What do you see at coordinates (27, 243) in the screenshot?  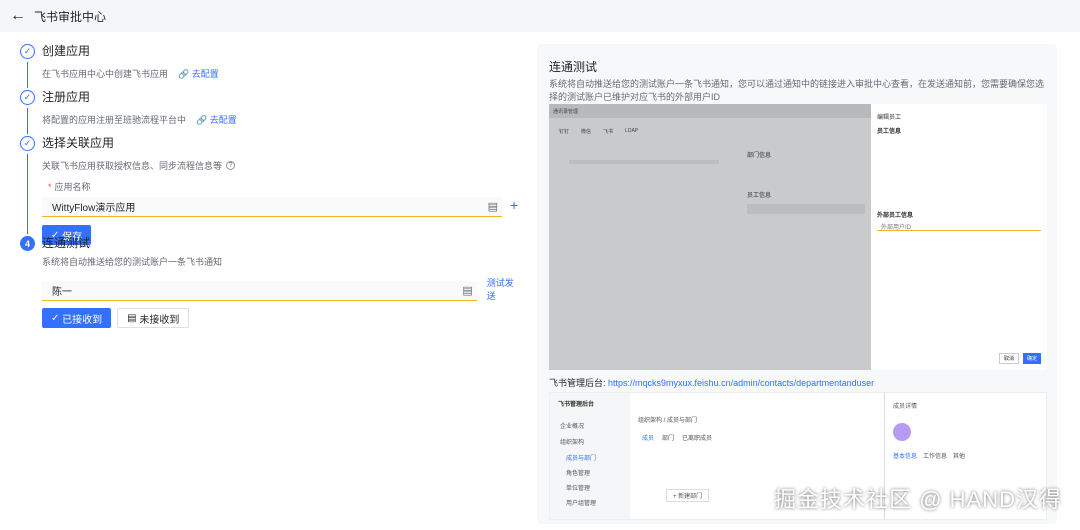 I see `step-number-badge: 4` at bounding box center [27, 243].